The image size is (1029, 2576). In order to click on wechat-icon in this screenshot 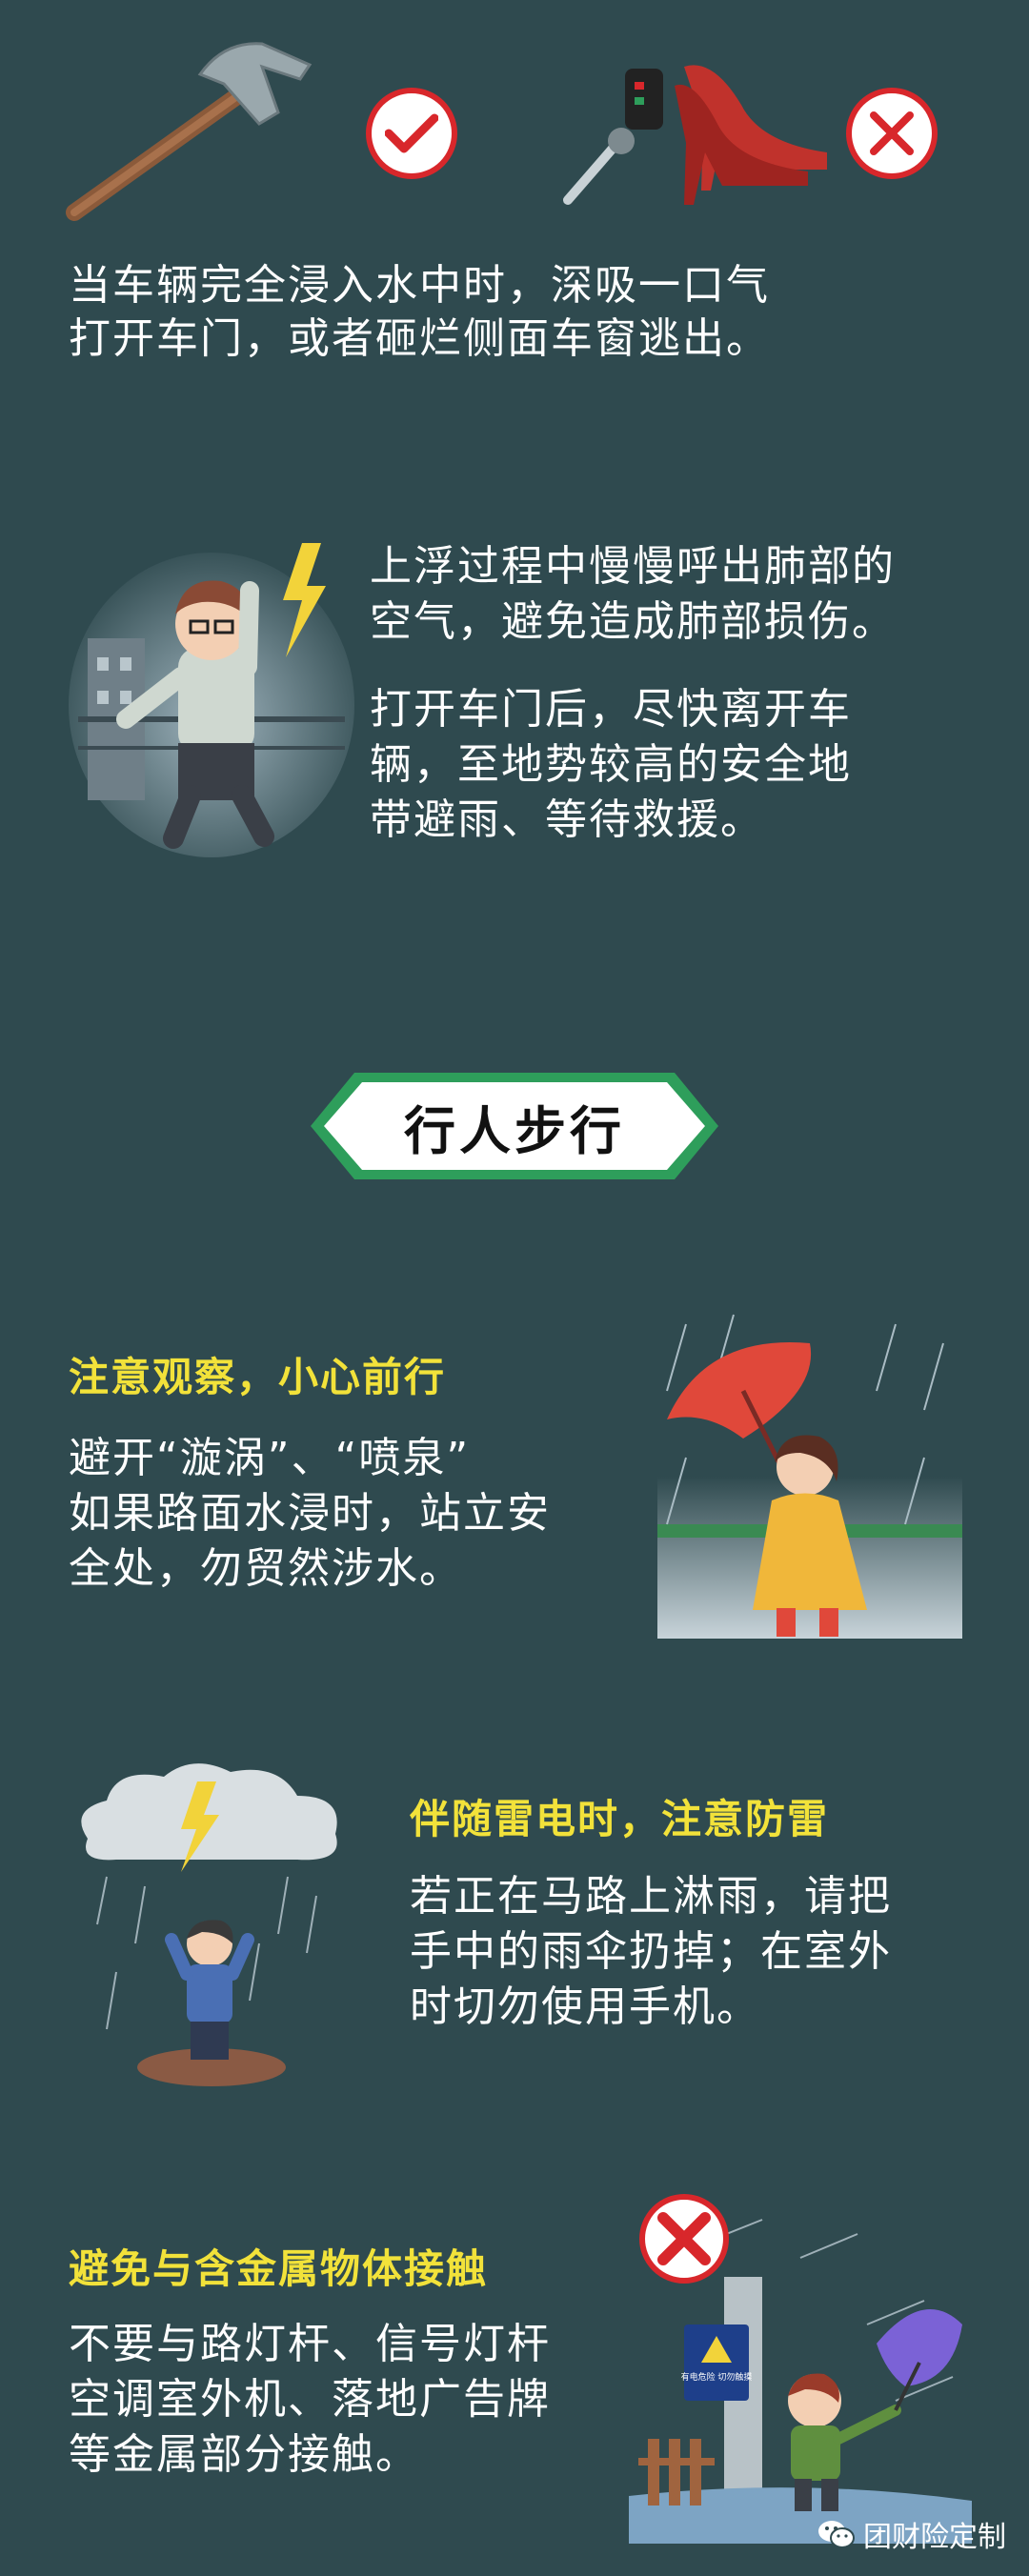, I will do `click(836, 2535)`.